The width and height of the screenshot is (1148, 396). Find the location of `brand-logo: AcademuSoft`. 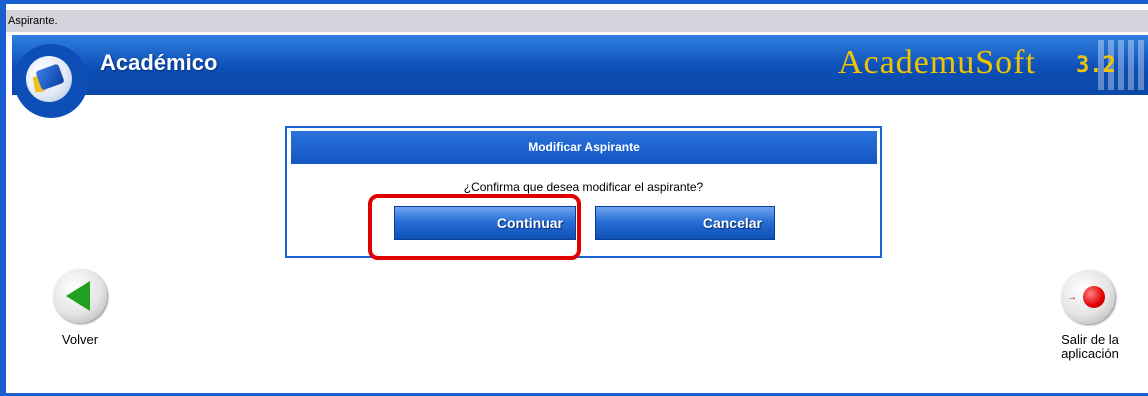

brand-logo: AcademuSoft is located at coordinates (937, 62).